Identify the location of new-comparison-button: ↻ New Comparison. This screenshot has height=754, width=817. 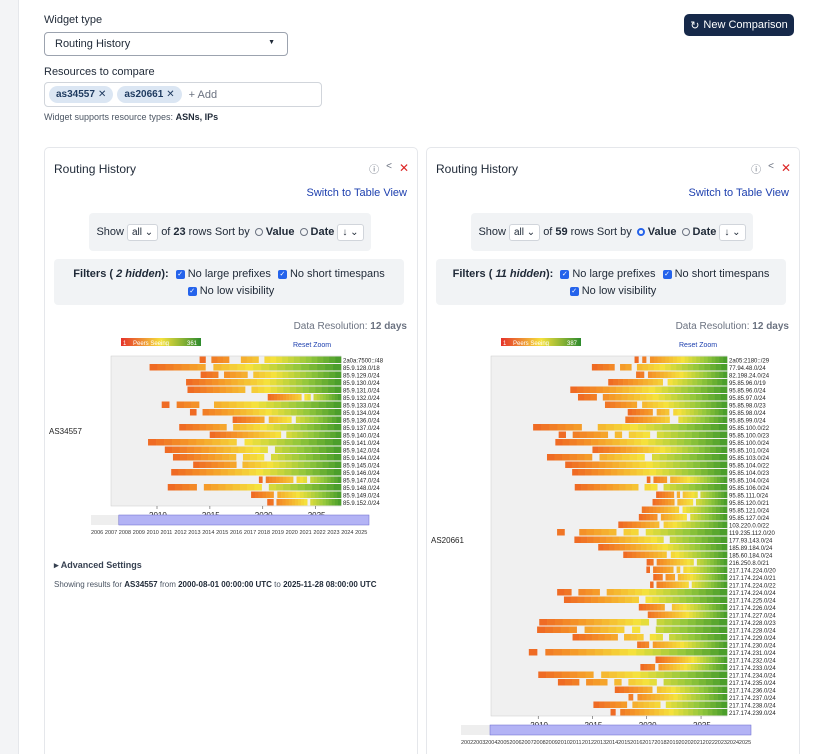
(739, 25).